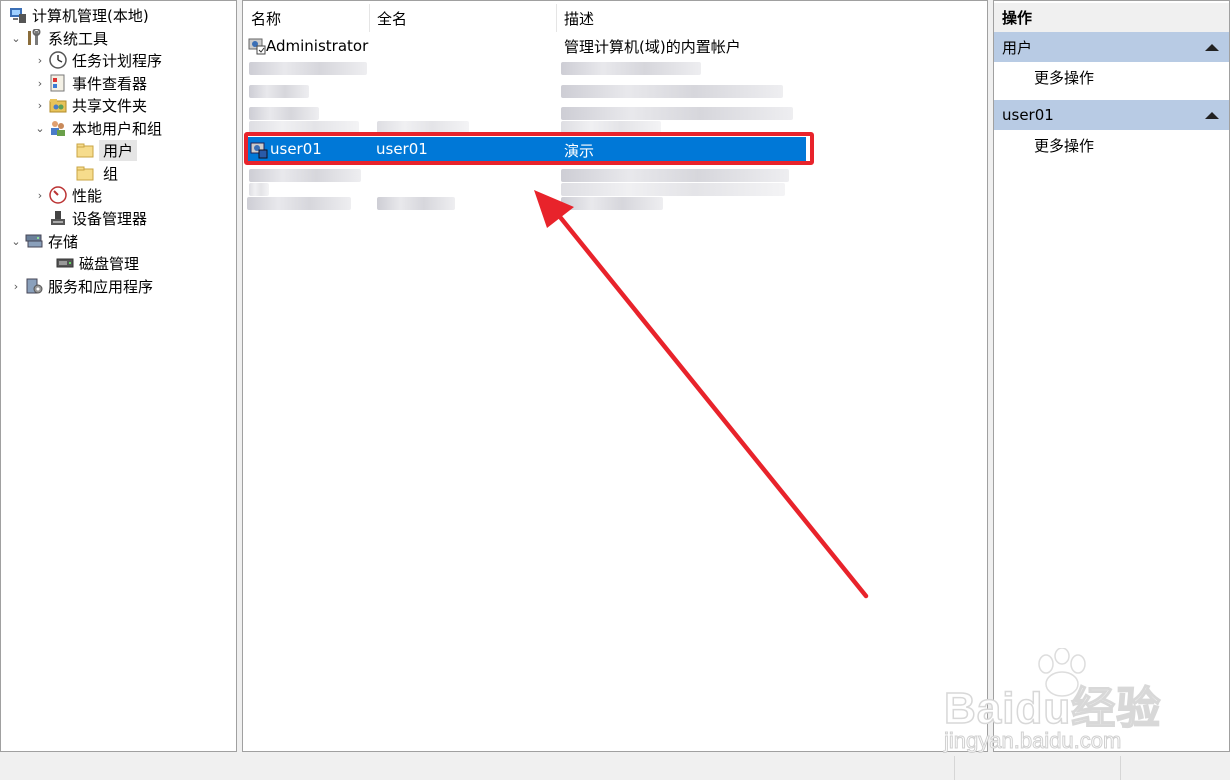 The height and width of the screenshot is (780, 1230). What do you see at coordinates (65, 263) in the screenshot?
I see `disk-icon` at bounding box center [65, 263].